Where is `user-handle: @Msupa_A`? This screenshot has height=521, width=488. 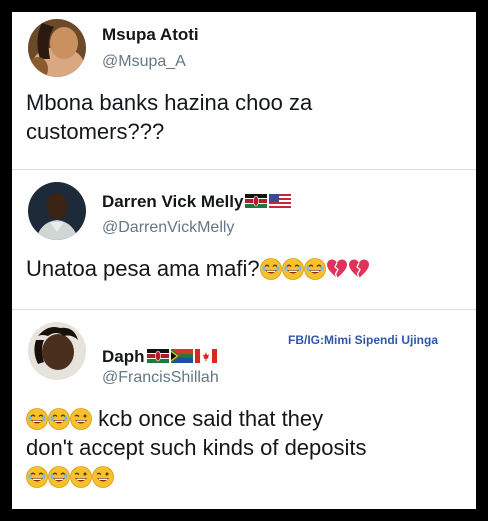
user-handle: @Msupa_A is located at coordinates (144, 62).